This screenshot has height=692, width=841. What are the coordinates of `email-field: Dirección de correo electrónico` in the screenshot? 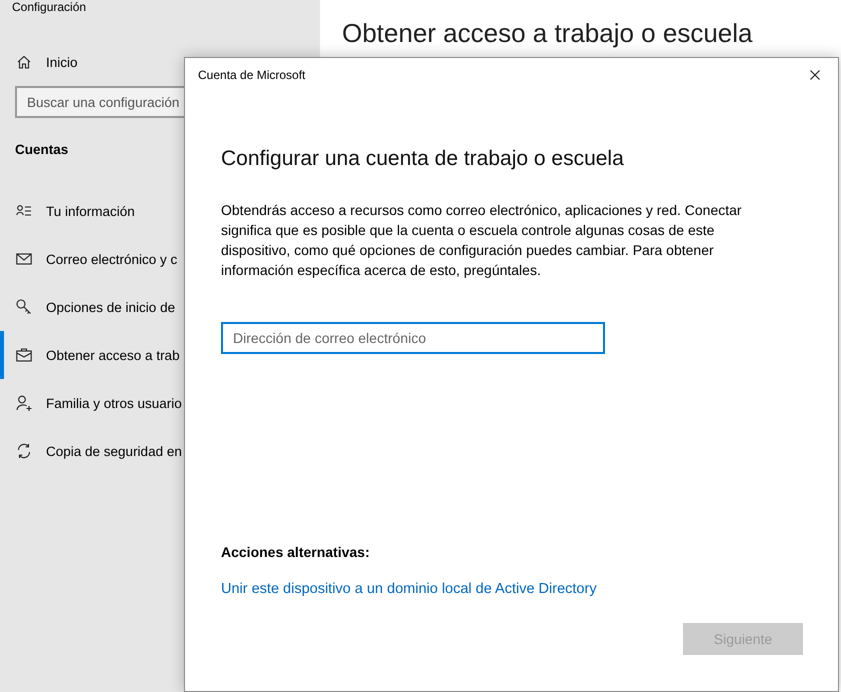 It's located at (413, 338).